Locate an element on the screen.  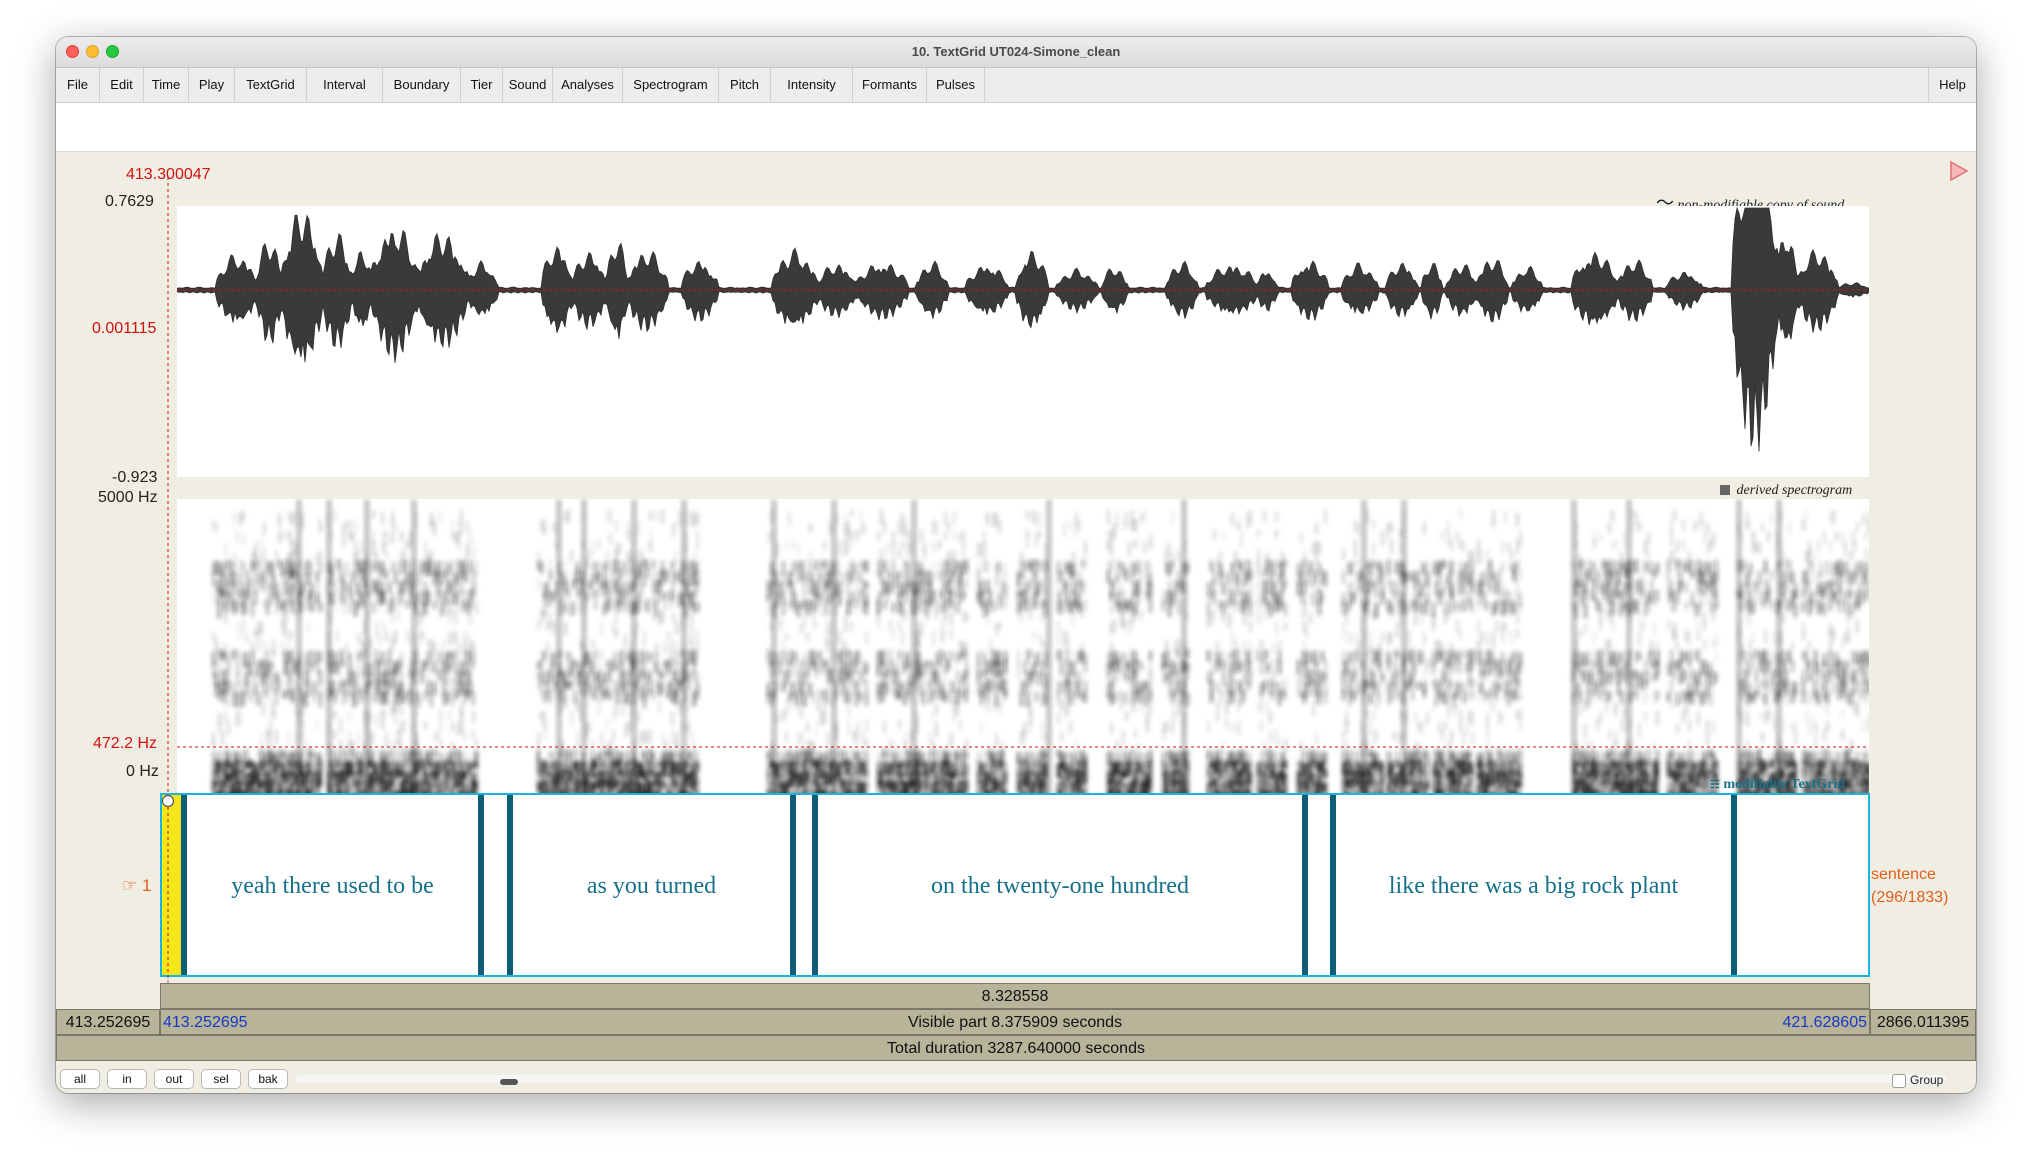
total-duration-bar: Total duration 3287.640000 seconds is located at coordinates (1016, 1048).